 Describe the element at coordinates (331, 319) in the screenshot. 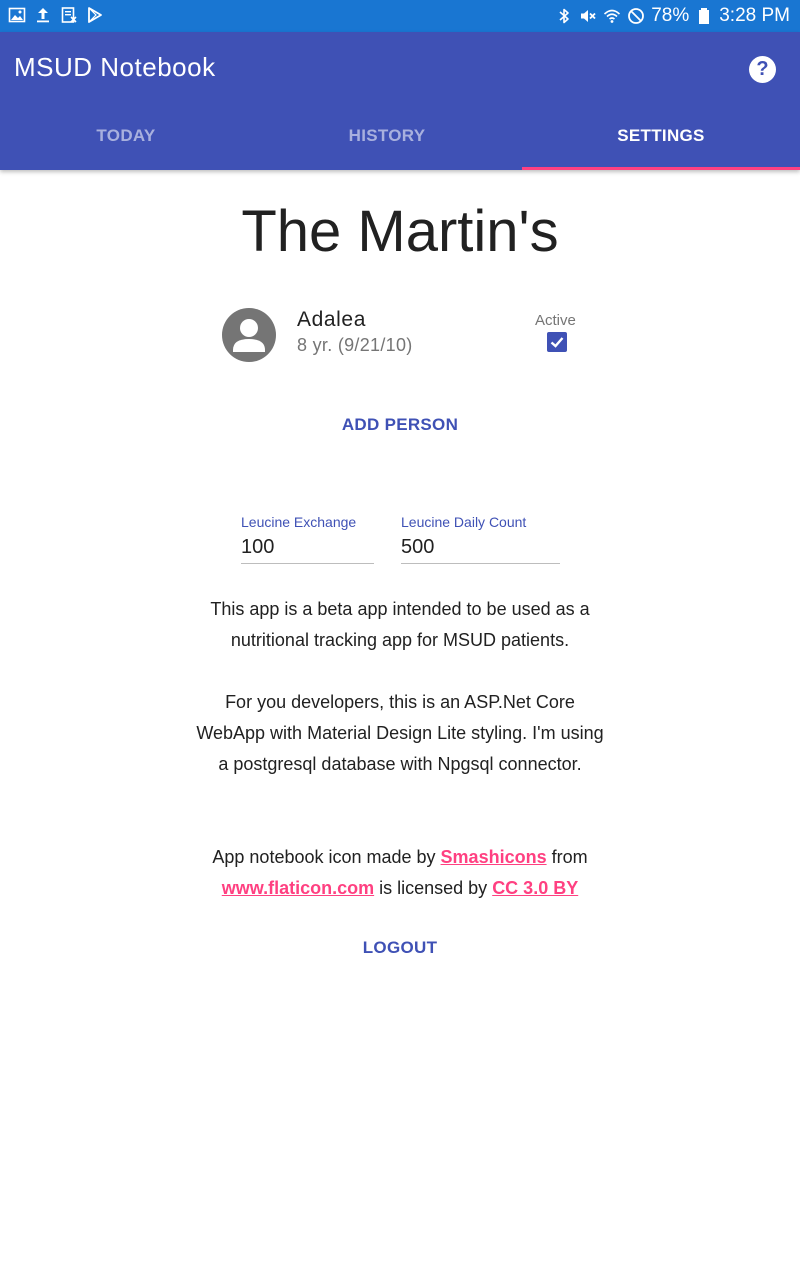

I see `person-name: Adalea` at that location.